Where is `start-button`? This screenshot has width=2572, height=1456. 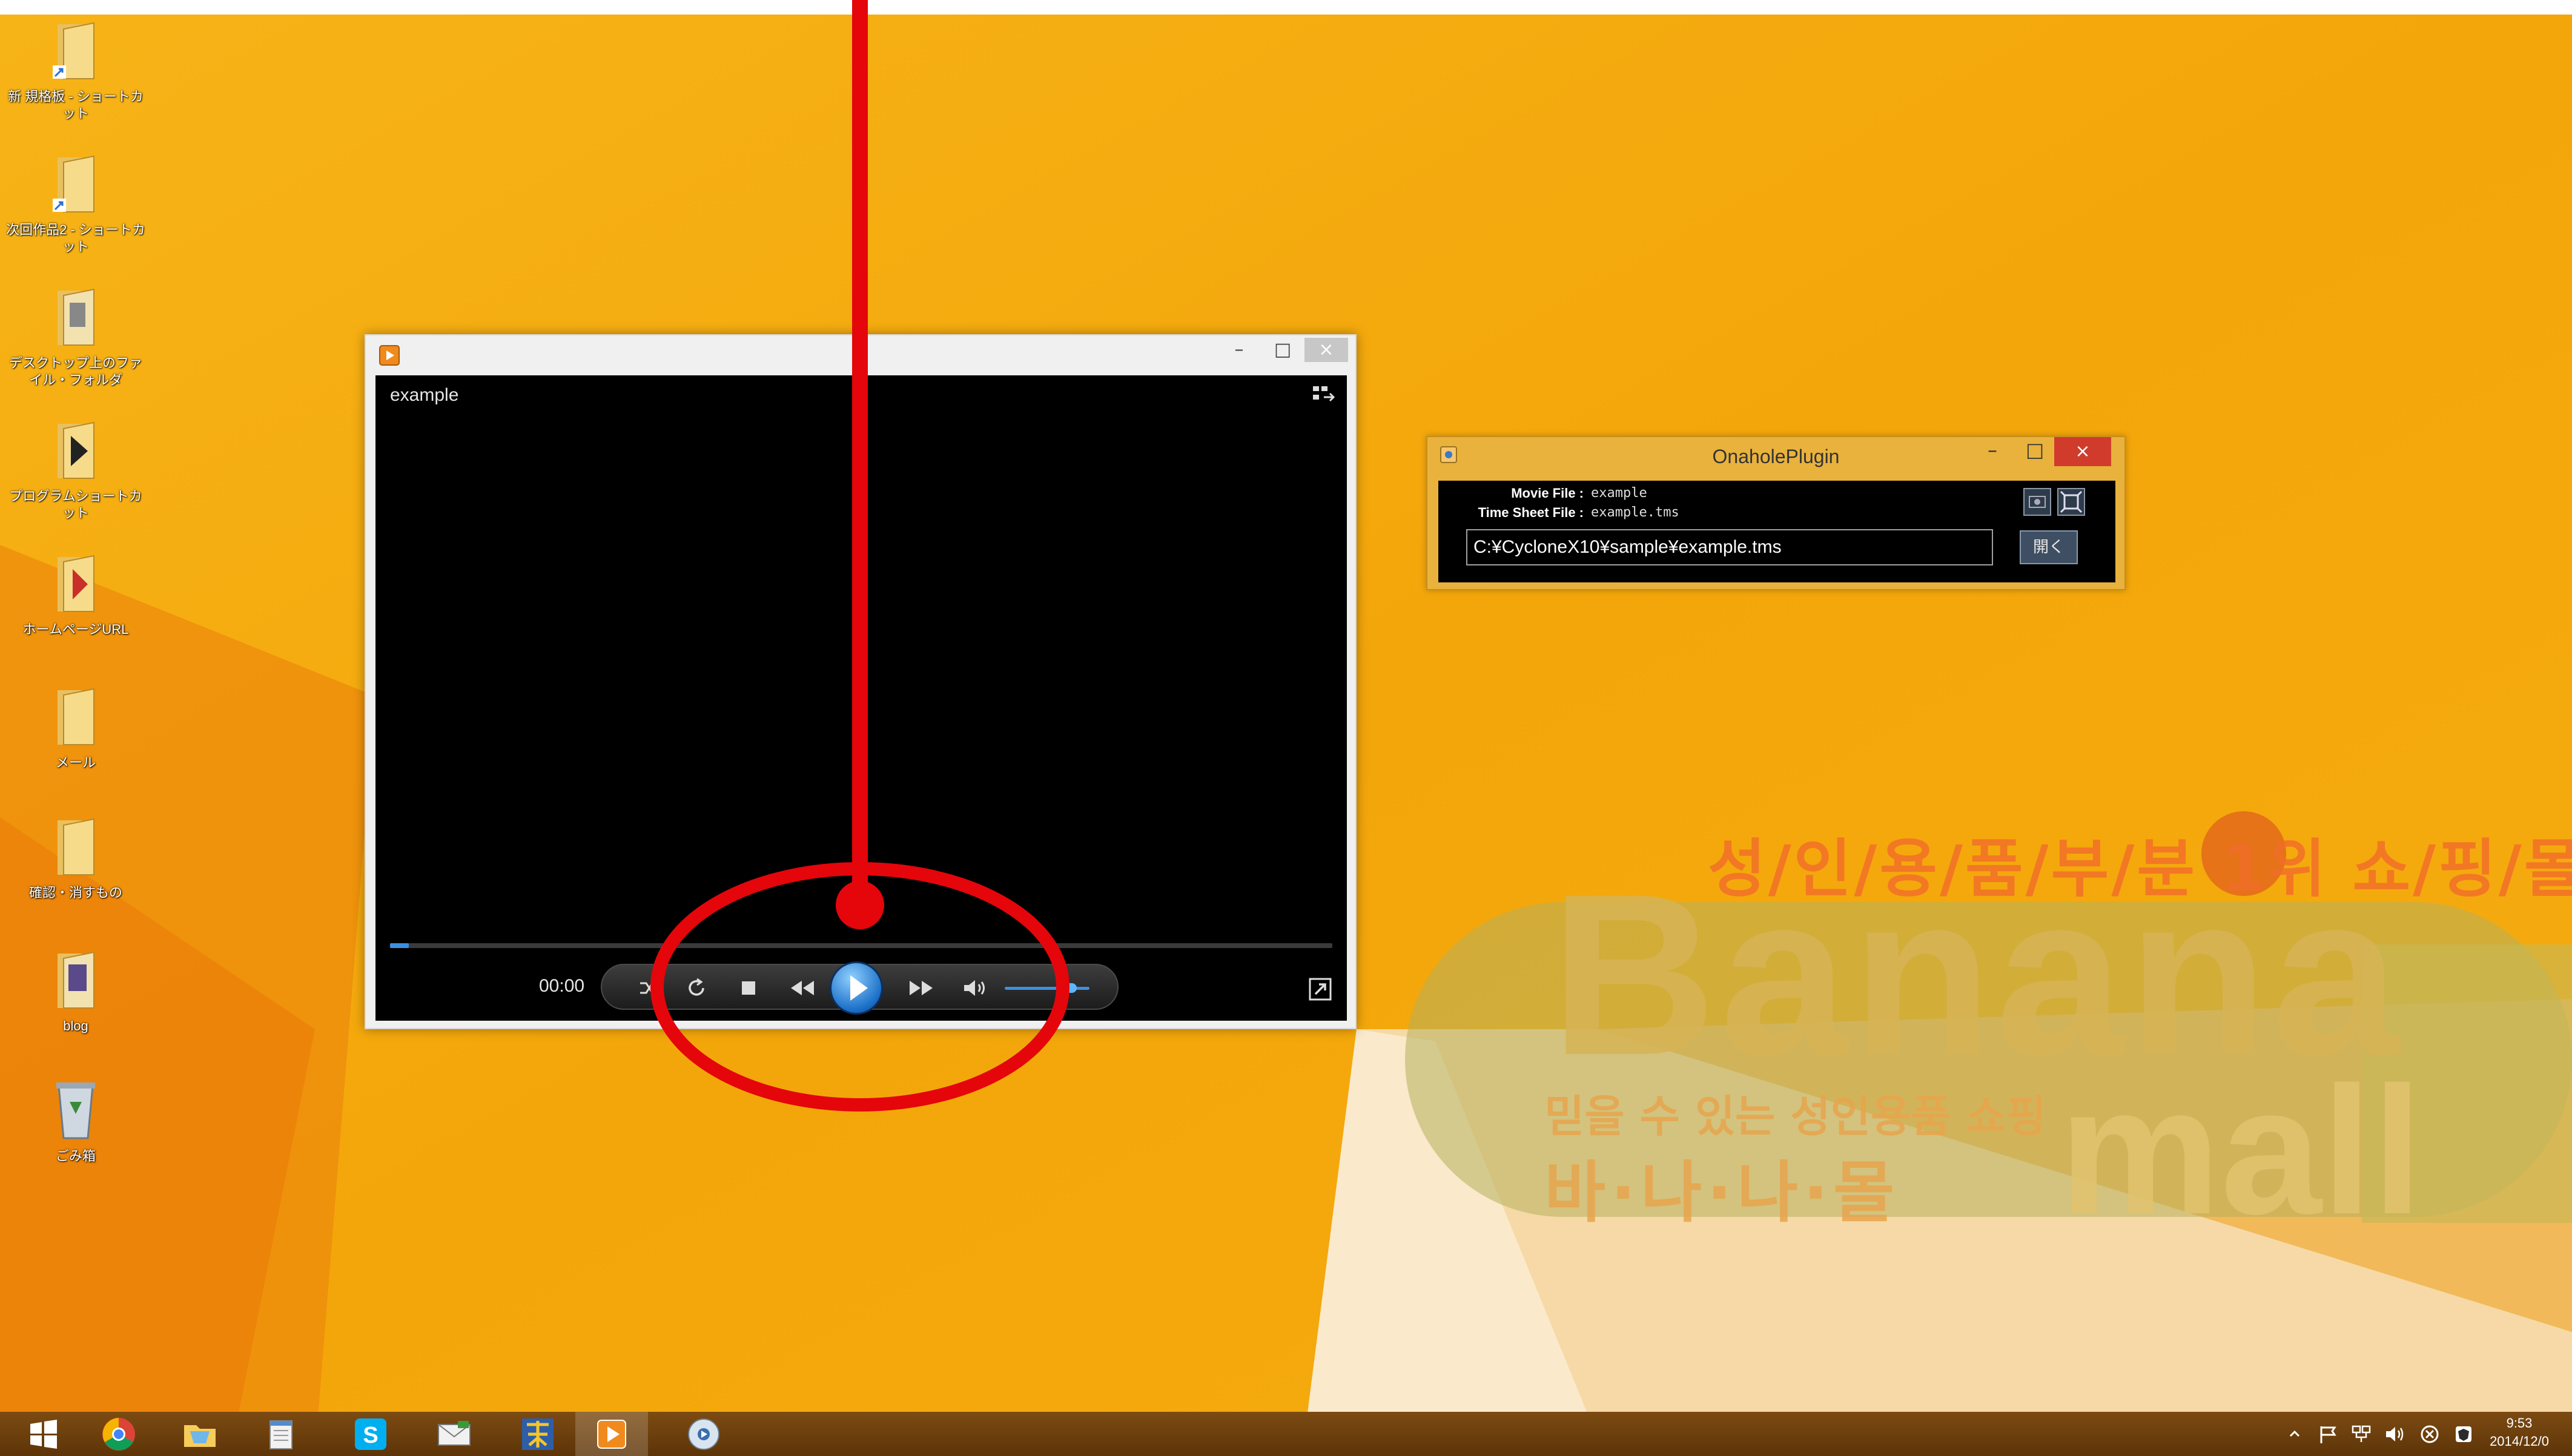 start-button is located at coordinates (44, 1434).